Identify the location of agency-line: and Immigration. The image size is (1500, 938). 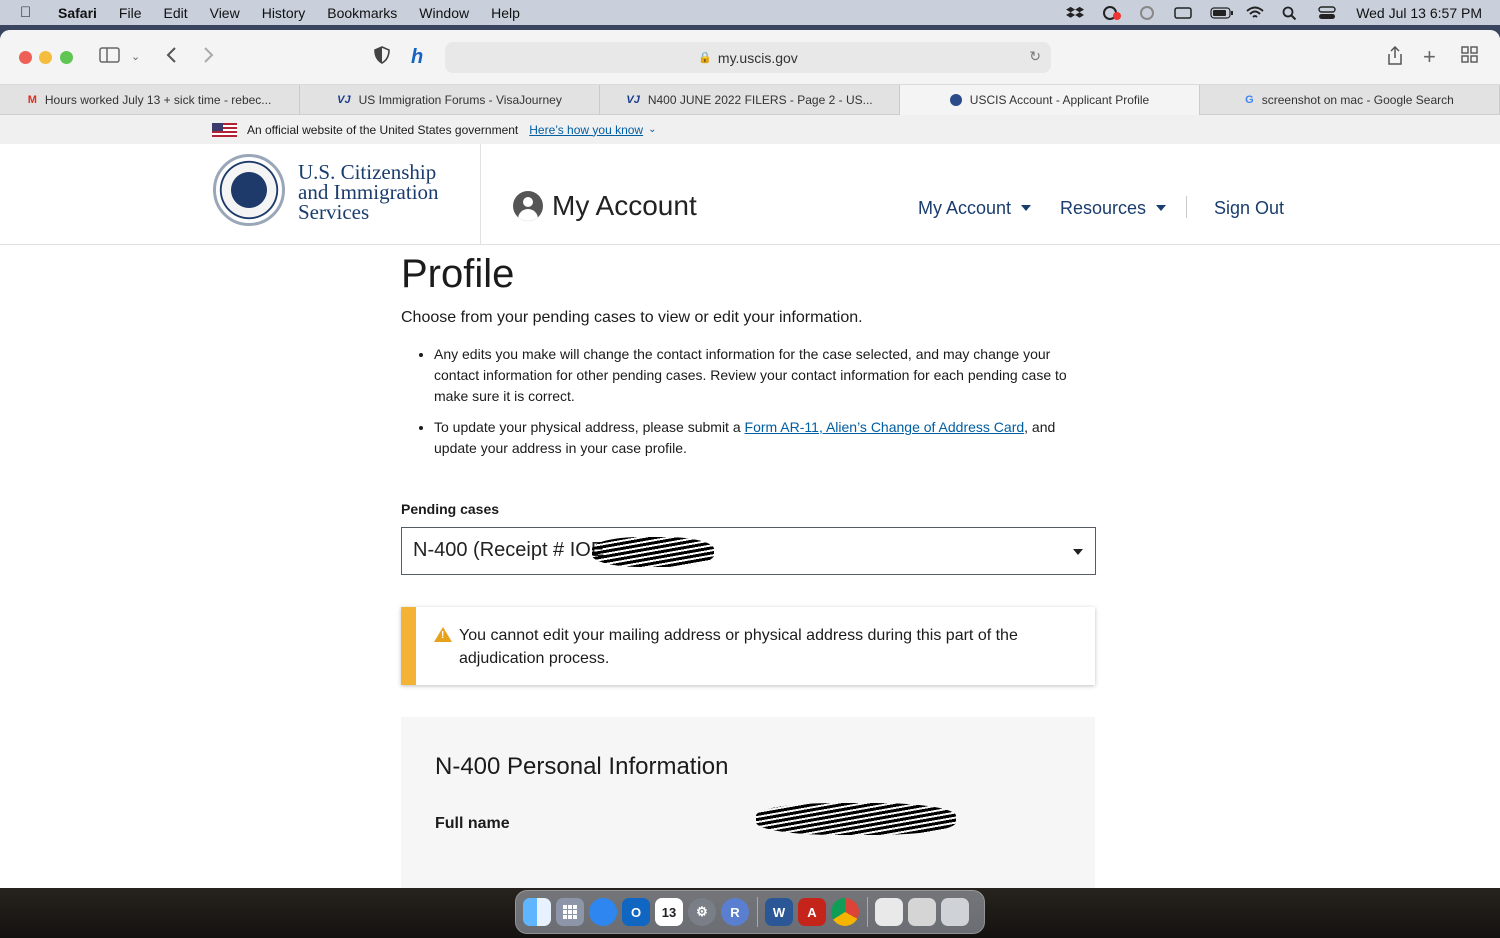
(368, 192).